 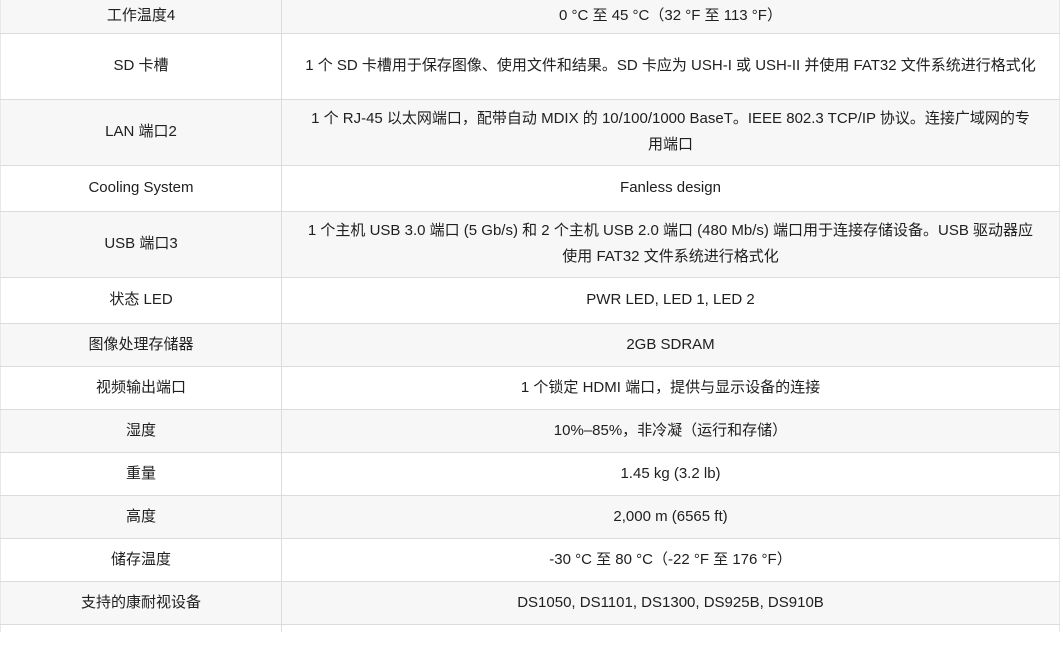 I want to click on spec-label-cell: 高度, so click(x=141, y=516).